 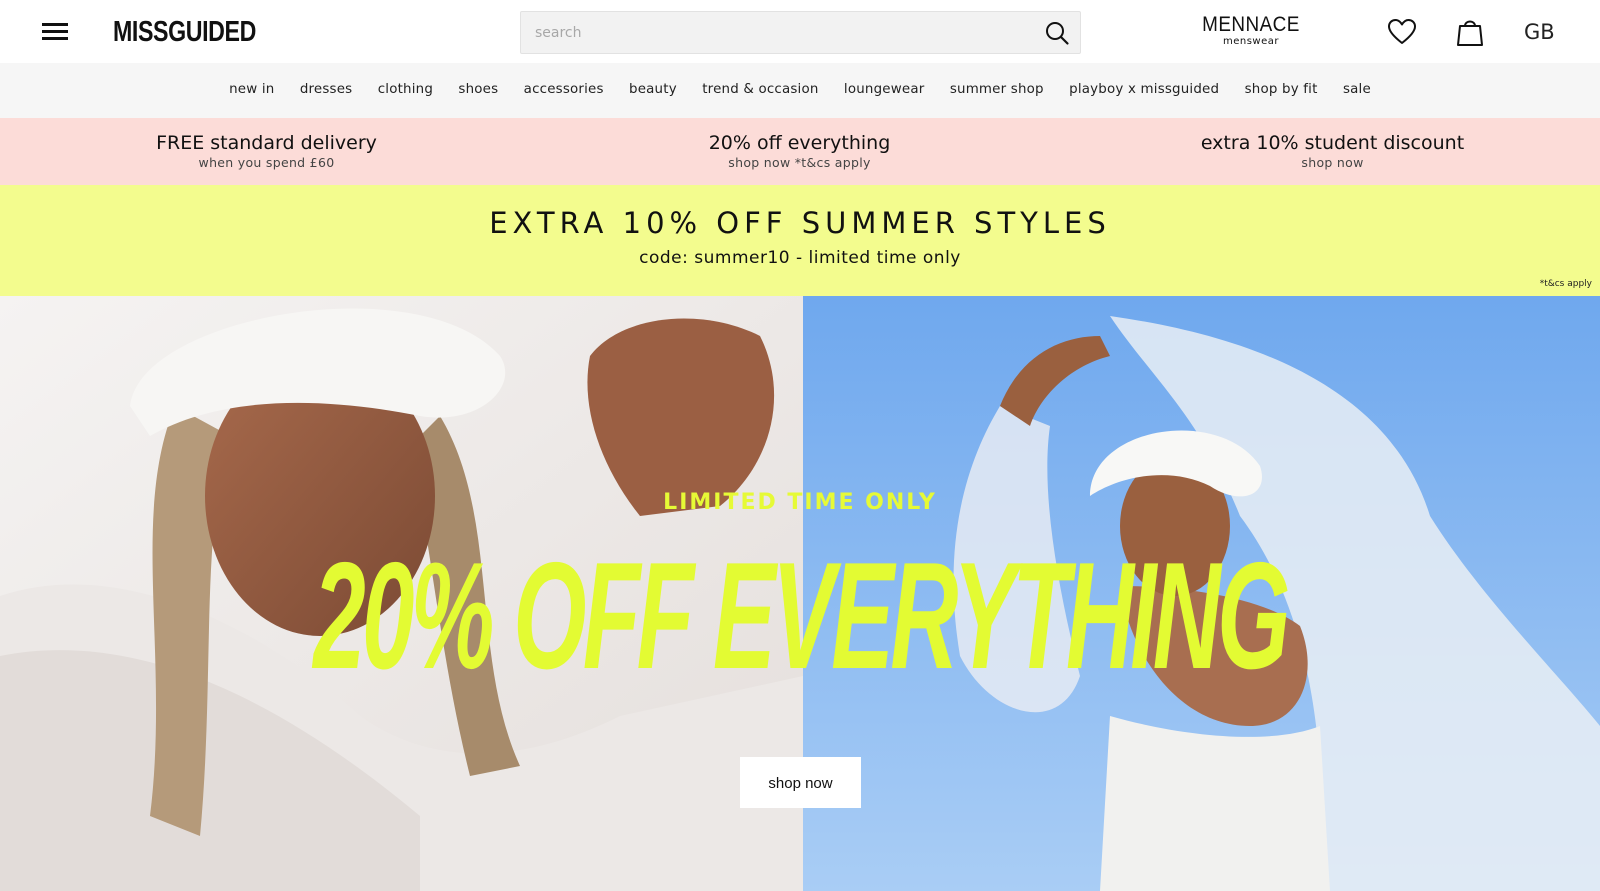 I want to click on summer-code: code: summer10 - limited time only, so click(x=800, y=258).